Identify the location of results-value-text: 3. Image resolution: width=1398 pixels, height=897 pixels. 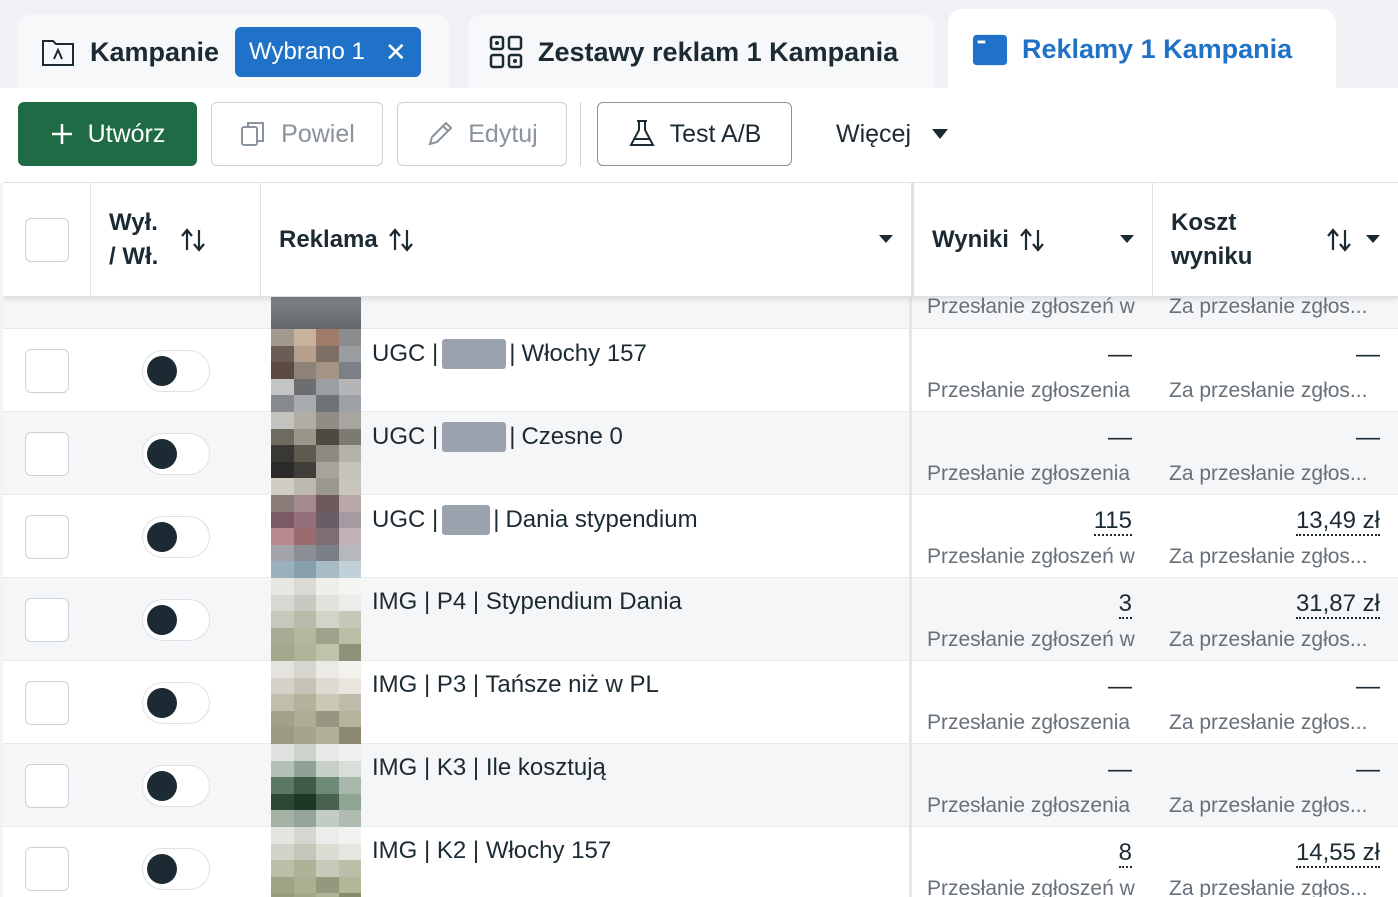
(1125, 604).